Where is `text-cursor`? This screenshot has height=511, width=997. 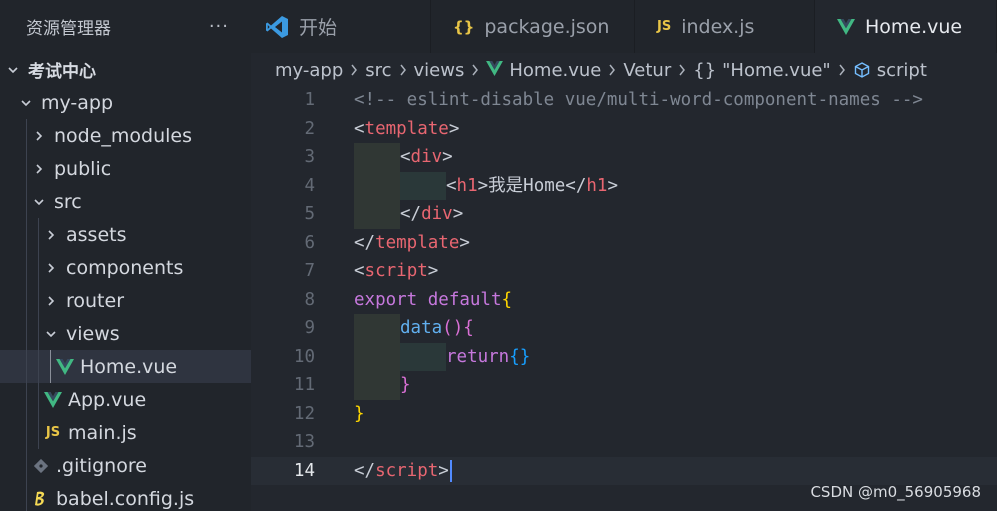
text-cursor is located at coordinates (450, 470).